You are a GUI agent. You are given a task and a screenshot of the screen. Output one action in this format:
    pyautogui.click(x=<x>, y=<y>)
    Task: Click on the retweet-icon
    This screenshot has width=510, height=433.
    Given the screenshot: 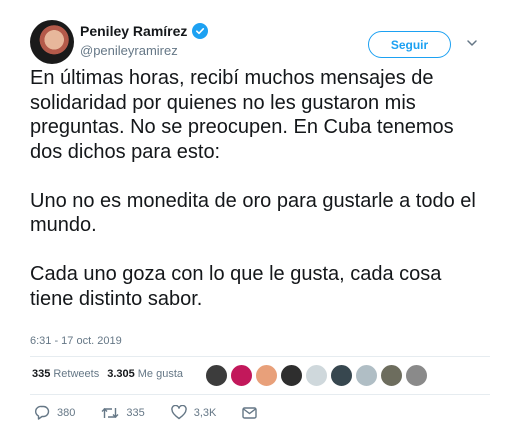 What is the action you would take?
    pyautogui.click(x=110, y=412)
    